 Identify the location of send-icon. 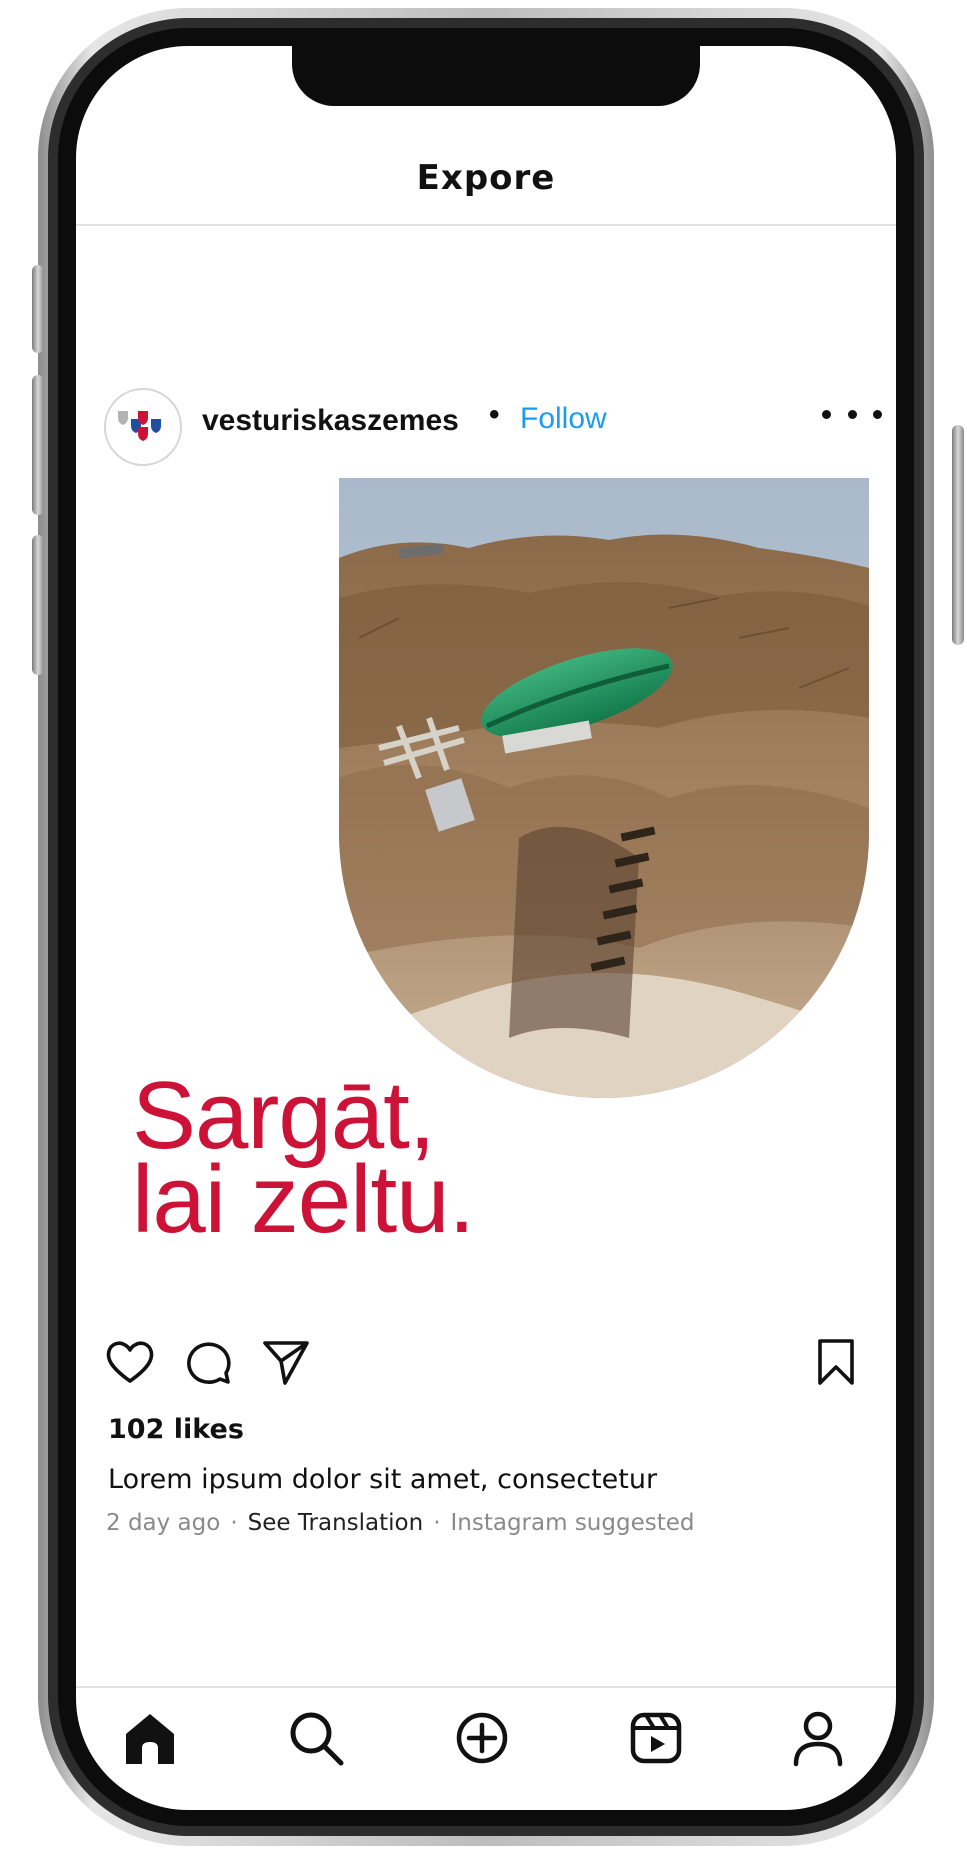
(286, 1362).